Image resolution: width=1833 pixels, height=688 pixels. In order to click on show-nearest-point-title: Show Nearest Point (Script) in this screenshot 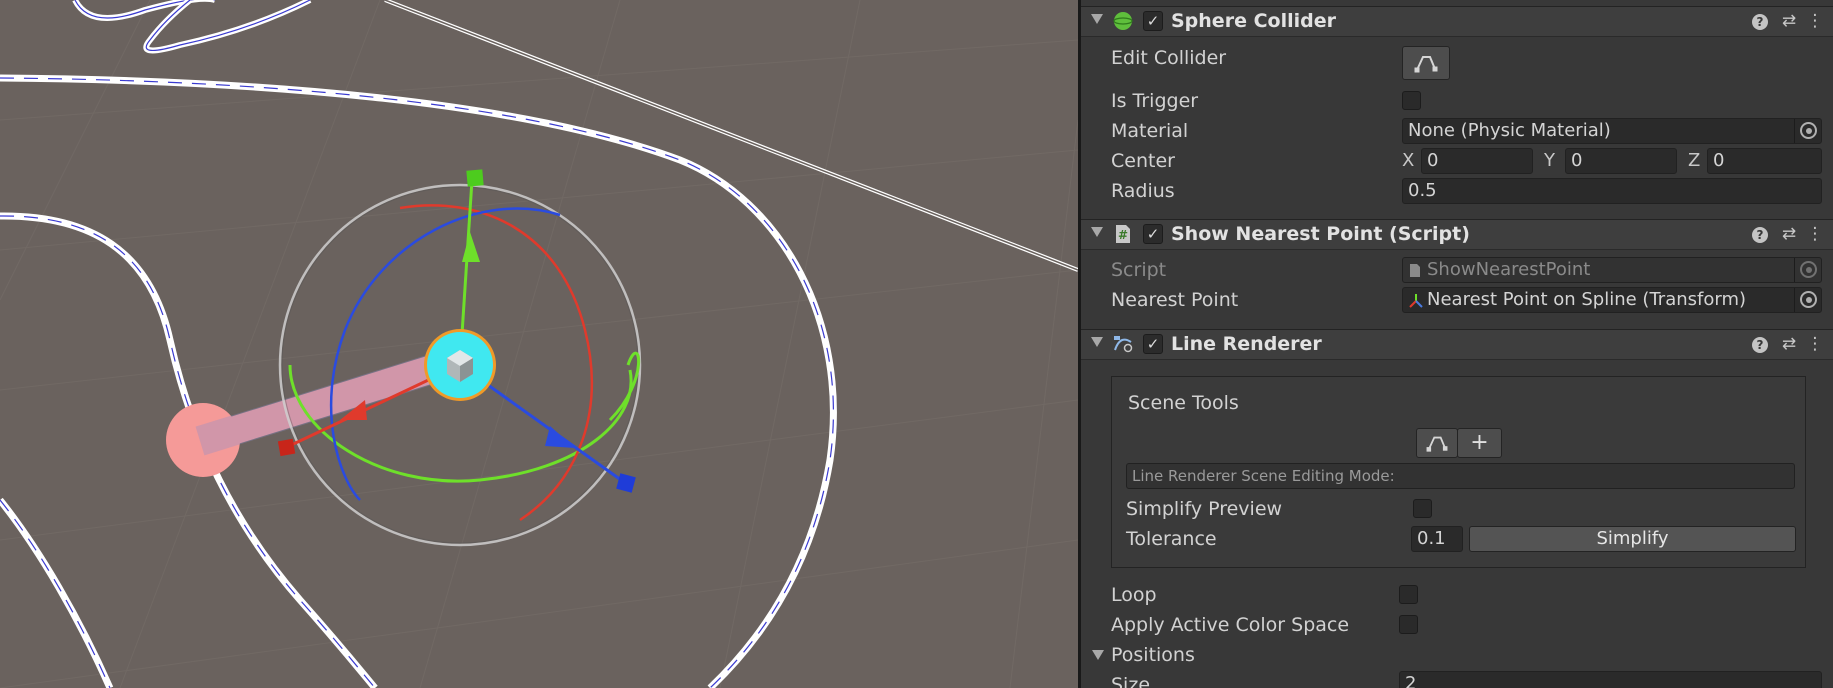, I will do `click(1320, 234)`.